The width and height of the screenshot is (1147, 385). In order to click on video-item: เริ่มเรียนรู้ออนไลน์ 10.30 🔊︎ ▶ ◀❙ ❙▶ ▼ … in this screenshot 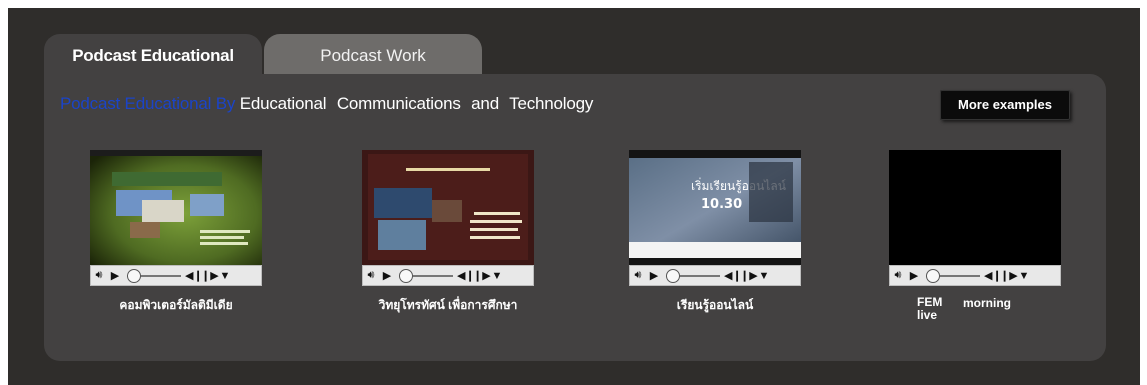, I will do `click(715, 232)`.